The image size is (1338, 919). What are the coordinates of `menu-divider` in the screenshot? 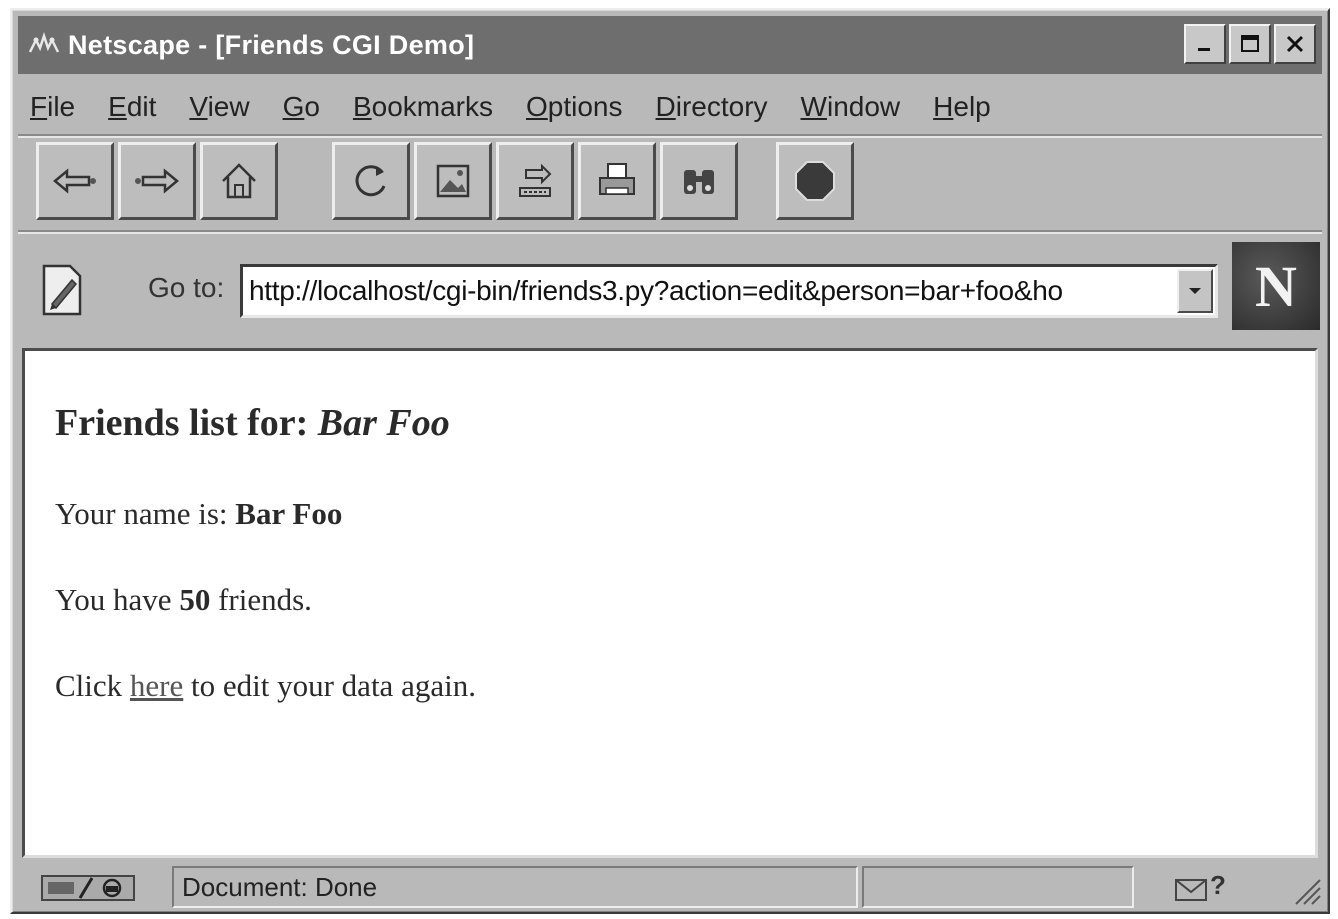 It's located at (670, 136).